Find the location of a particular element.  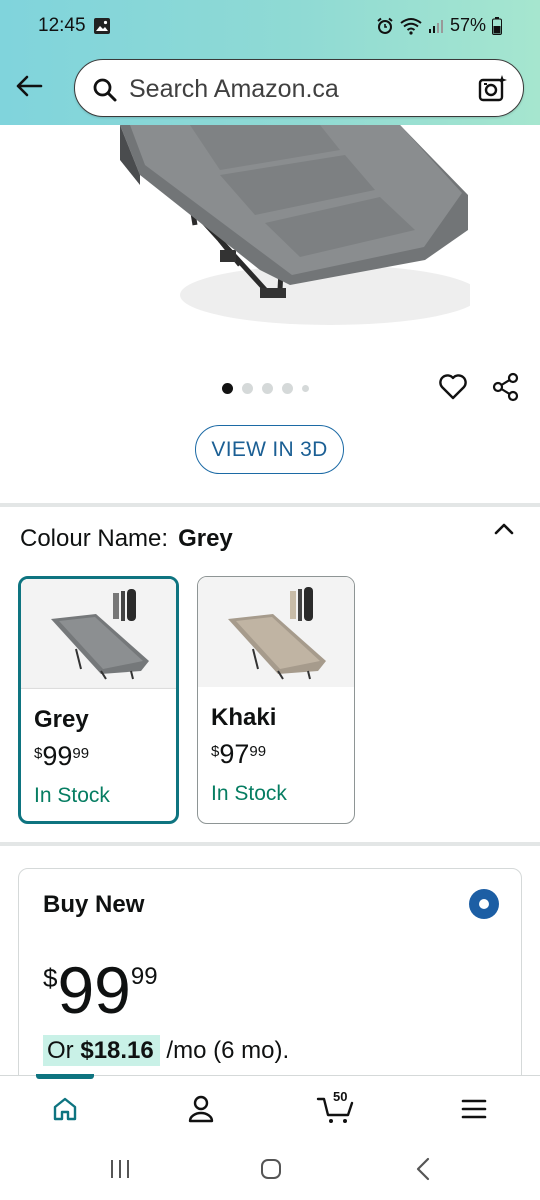

monthly-amount: $18.16 is located at coordinates (117, 1050).